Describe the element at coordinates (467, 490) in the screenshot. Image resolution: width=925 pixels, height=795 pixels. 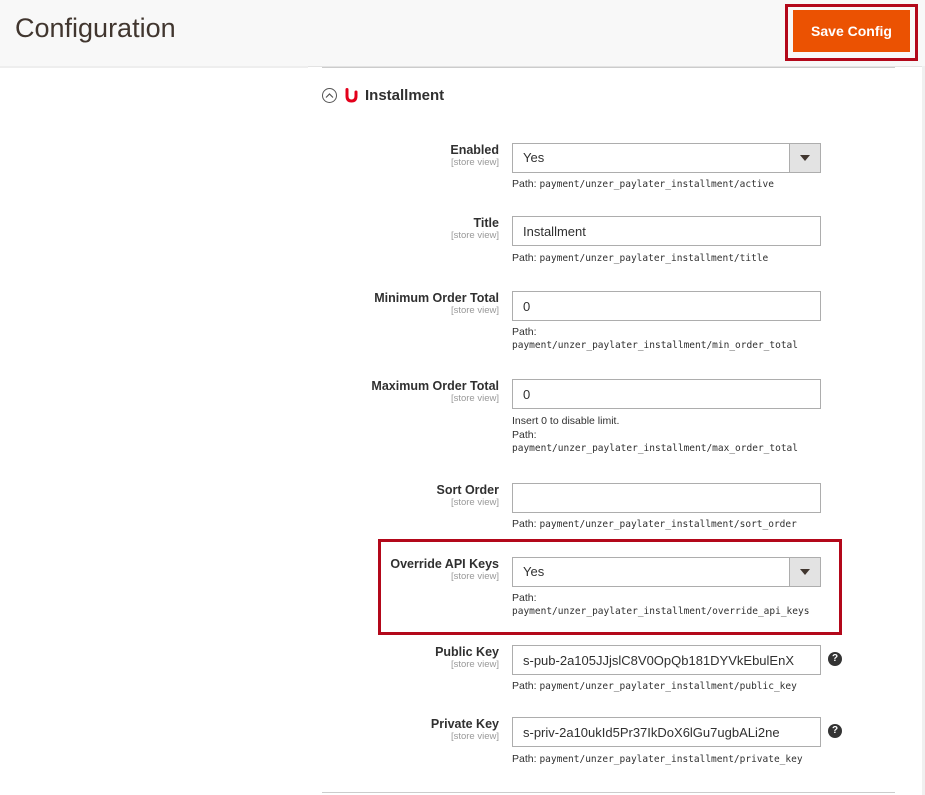
I see `field-label: Sort Order` at that location.